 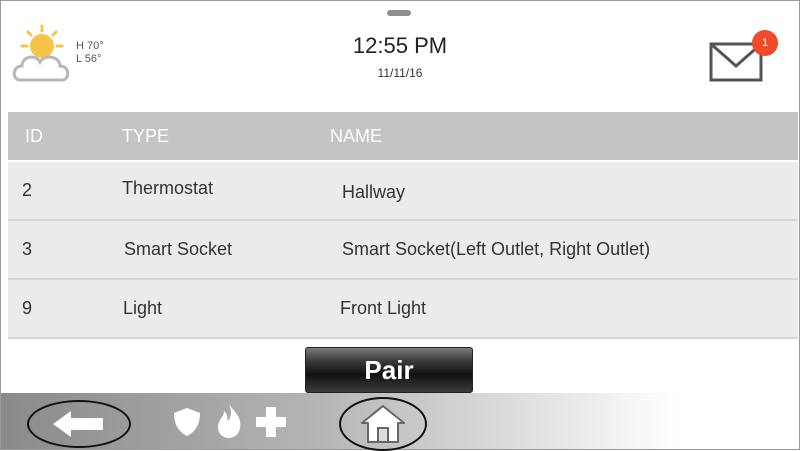 What do you see at coordinates (145, 136) in the screenshot?
I see `column-header-type: TYPE` at bounding box center [145, 136].